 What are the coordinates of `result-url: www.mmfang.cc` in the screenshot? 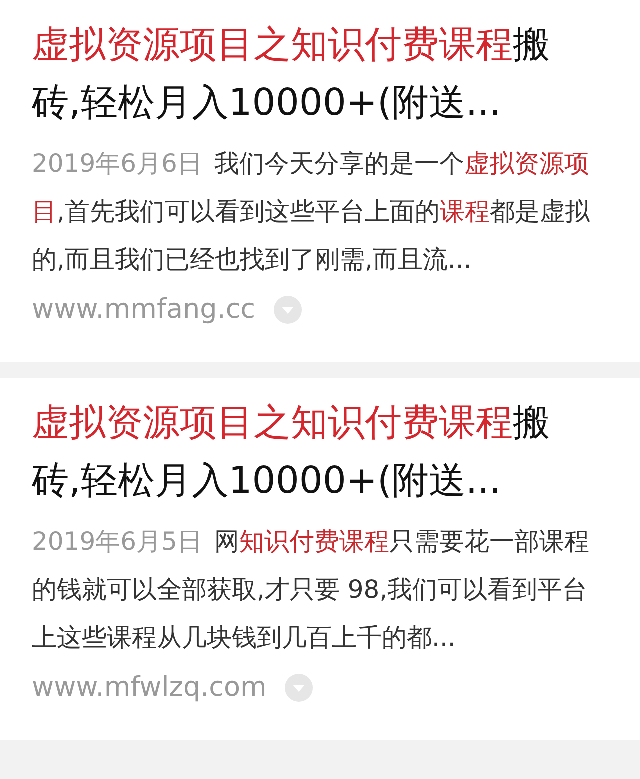 It's located at (144, 310).